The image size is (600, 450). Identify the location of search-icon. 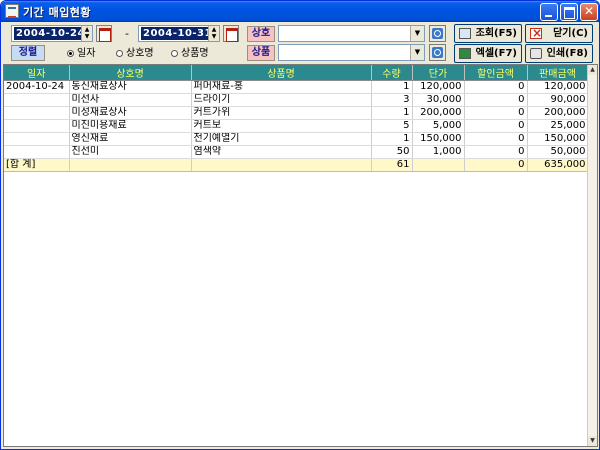
(465, 33).